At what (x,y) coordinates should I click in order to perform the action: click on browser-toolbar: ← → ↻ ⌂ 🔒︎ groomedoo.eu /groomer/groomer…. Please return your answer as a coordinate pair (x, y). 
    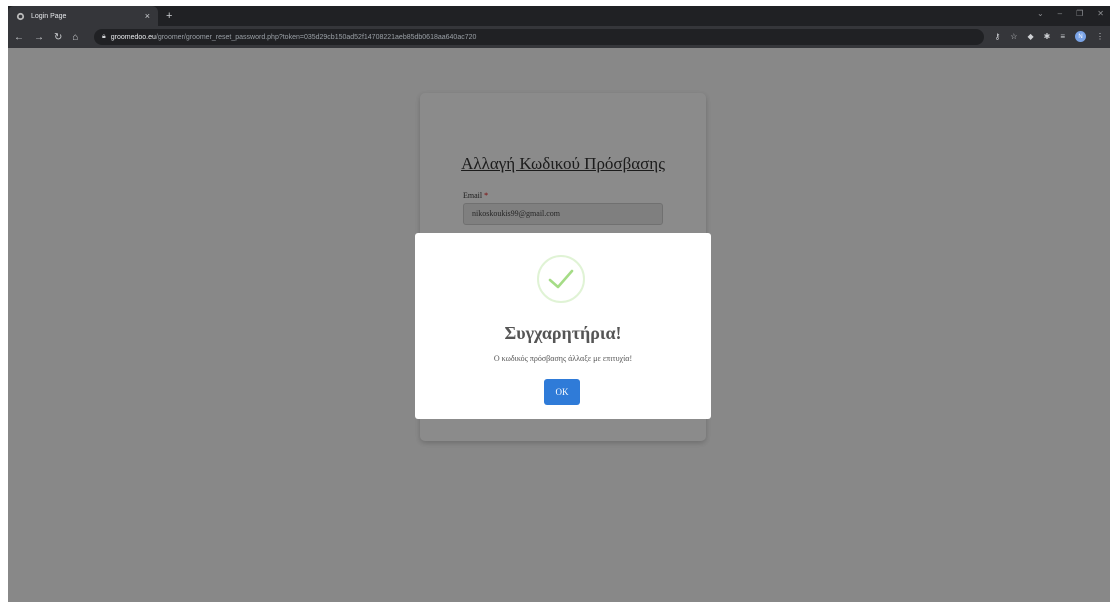
    Looking at the image, I should click on (559, 37).